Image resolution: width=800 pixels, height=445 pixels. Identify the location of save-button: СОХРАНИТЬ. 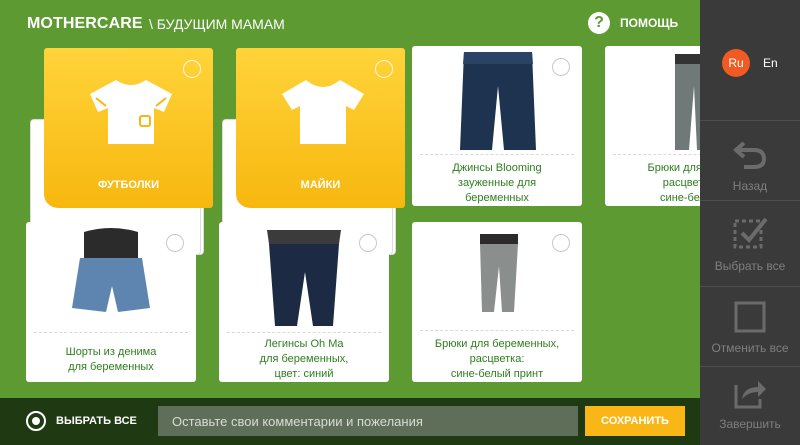
(635, 421).